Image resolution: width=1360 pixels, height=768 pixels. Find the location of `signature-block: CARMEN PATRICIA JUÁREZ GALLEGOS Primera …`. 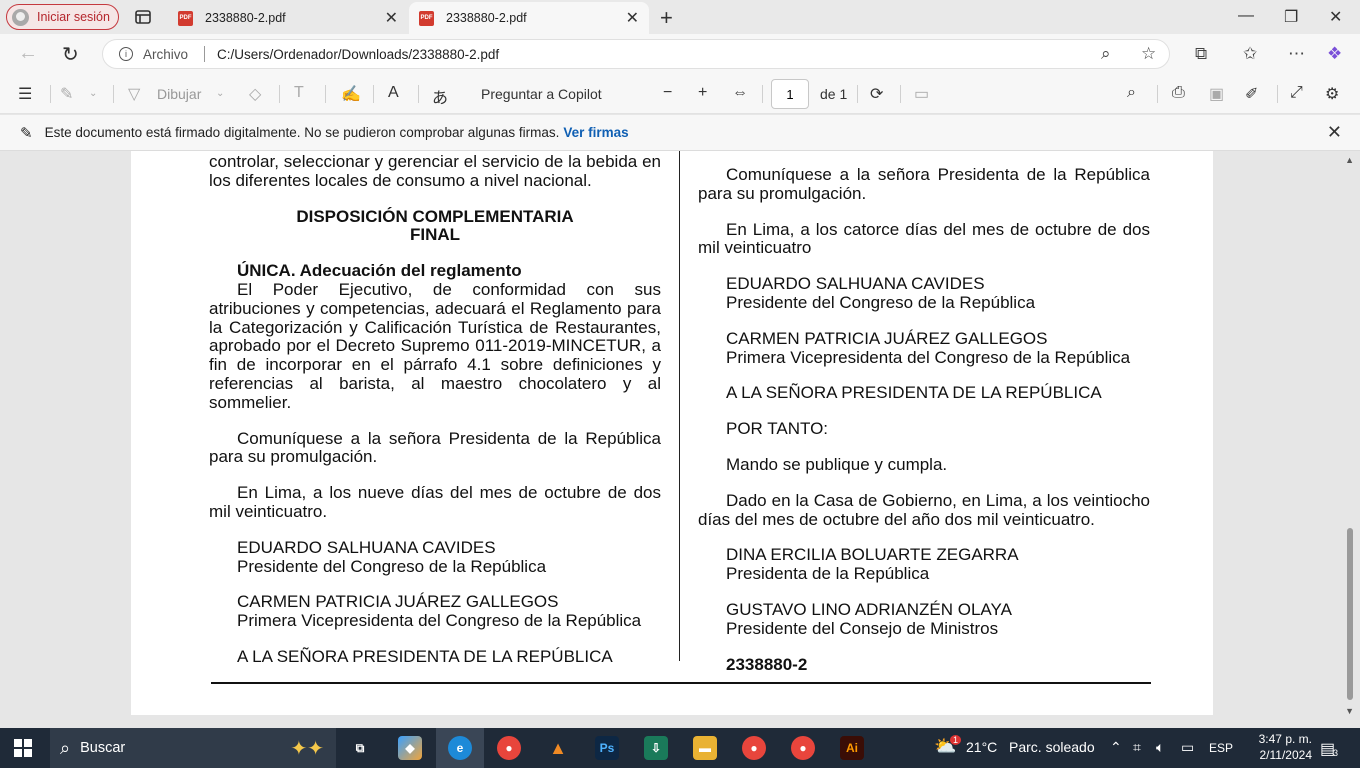

signature-block: CARMEN PATRICIA JUÁREZ GALLEGOS Primera … is located at coordinates (435, 612).